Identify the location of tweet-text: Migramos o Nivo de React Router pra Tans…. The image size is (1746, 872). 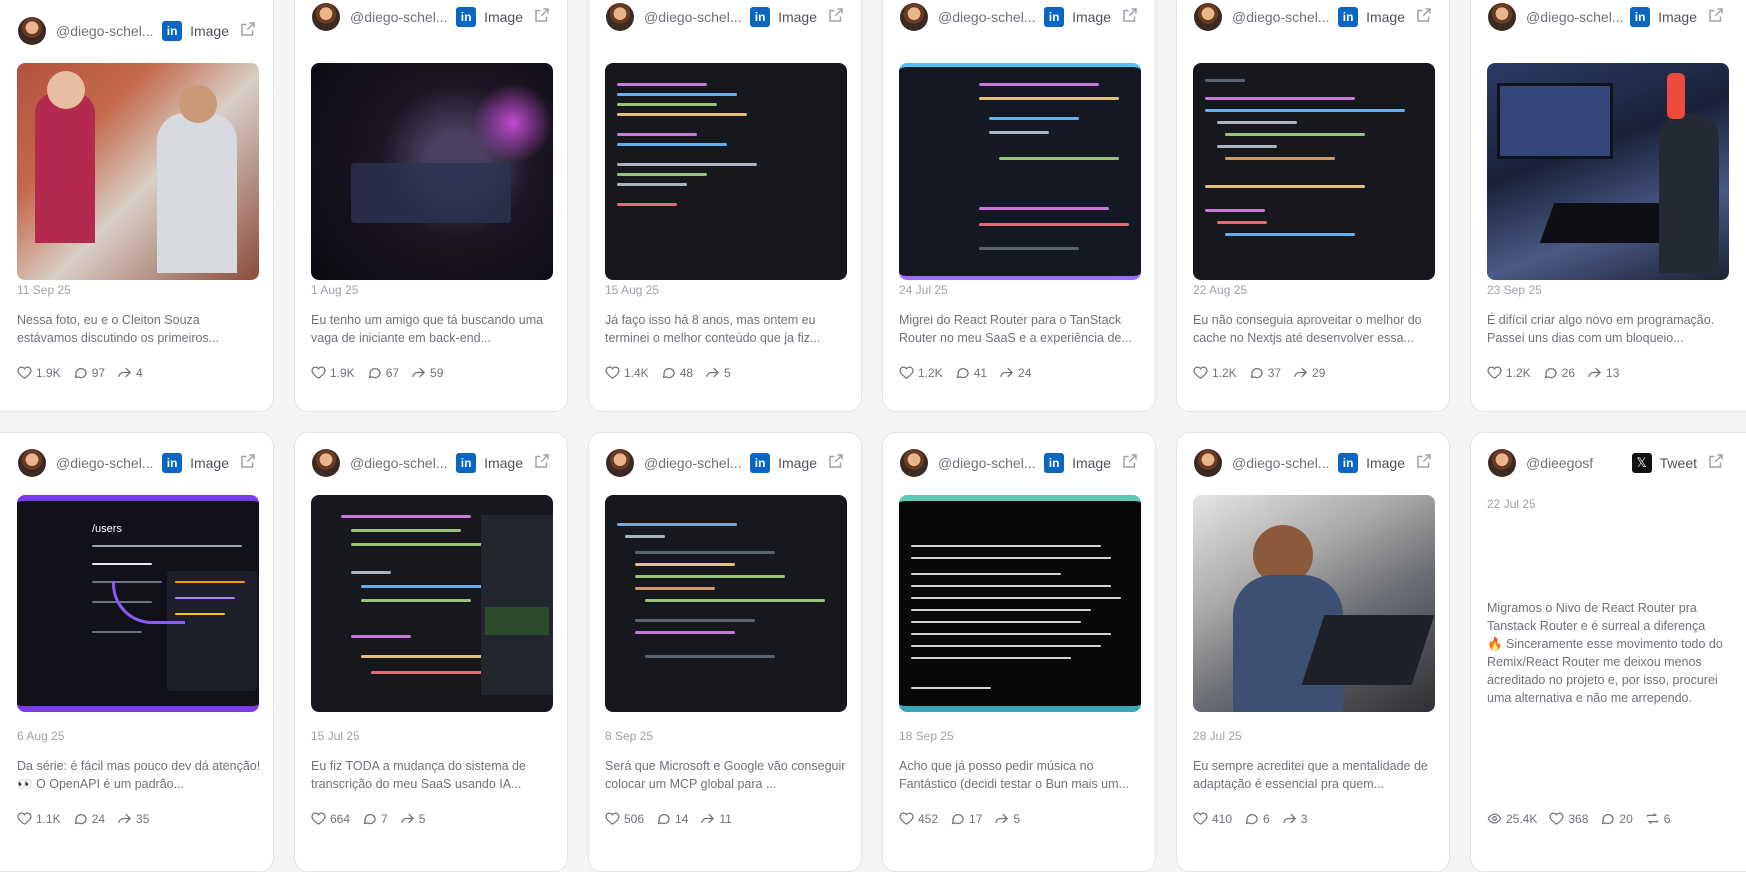
(1605, 653).